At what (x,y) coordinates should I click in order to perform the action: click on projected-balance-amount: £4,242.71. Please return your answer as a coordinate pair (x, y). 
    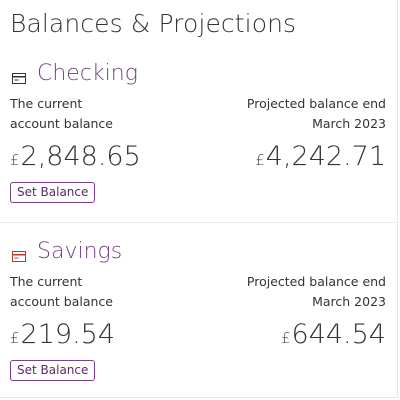
    Looking at the image, I should click on (320, 158).